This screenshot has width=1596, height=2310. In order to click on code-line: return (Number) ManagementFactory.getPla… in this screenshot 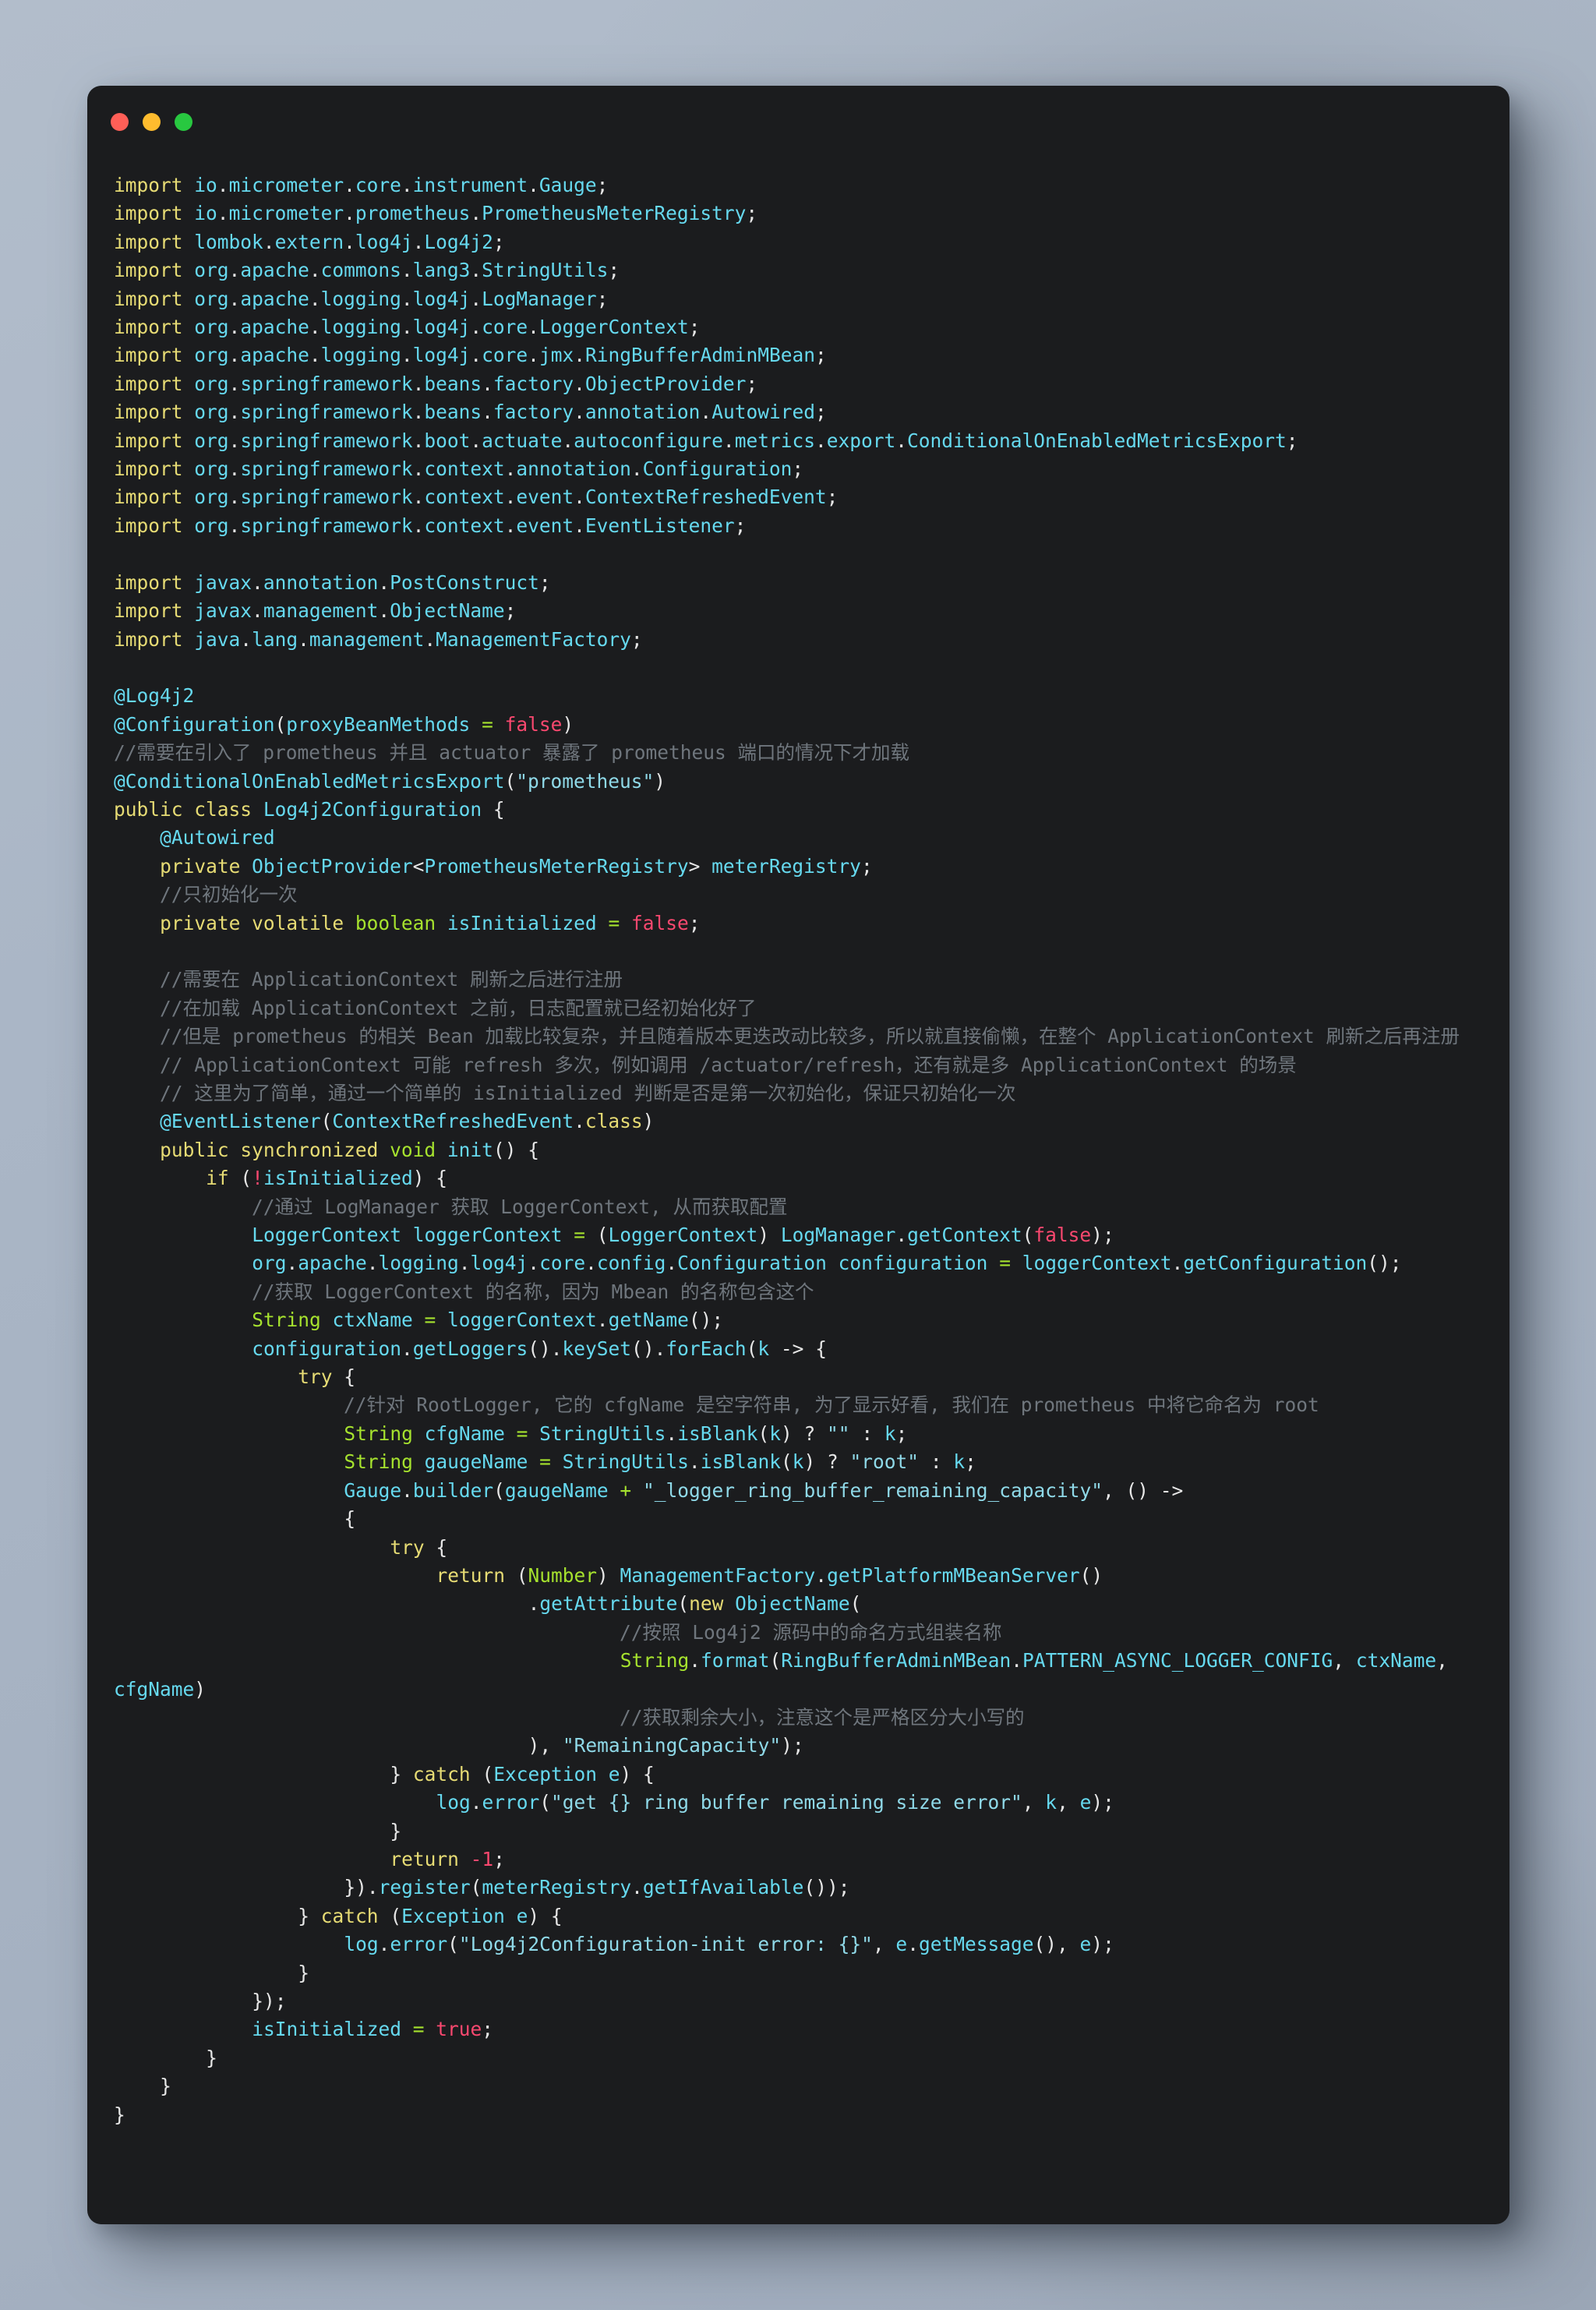, I will do `click(769, 1575)`.